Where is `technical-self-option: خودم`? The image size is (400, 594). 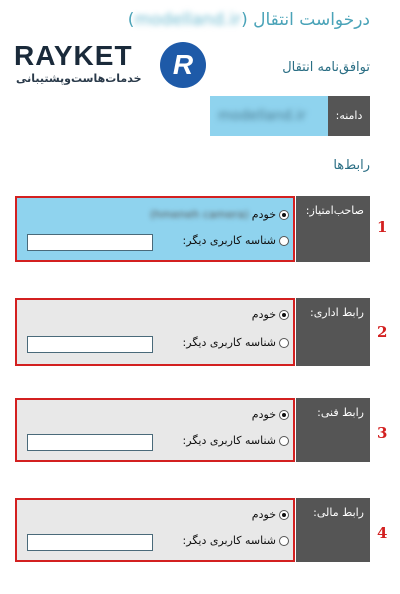 technical-self-option: خودم is located at coordinates (270, 414).